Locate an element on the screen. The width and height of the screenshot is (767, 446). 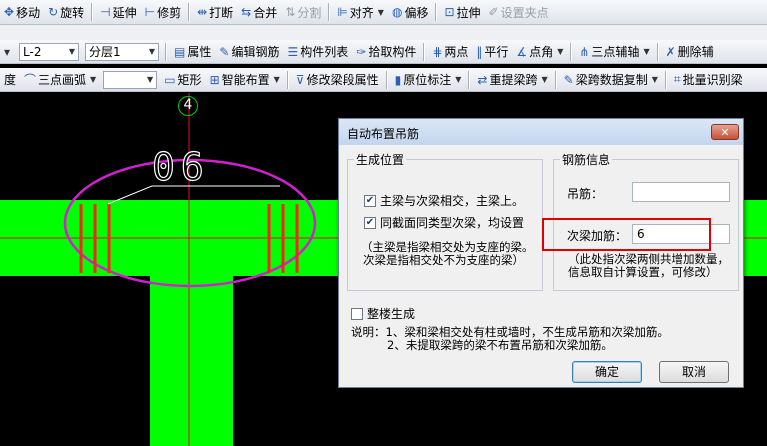
arc-option-combo: ▼ is located at coordinates (130, 79).